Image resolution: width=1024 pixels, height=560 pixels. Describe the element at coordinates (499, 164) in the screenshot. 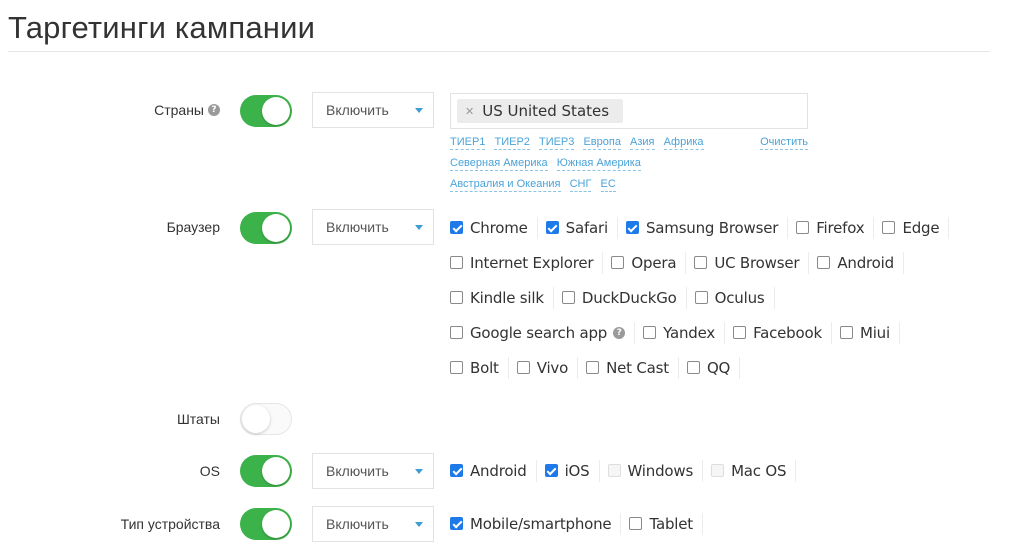

I see `quick-link-north-america: Северная Америка` at that location.